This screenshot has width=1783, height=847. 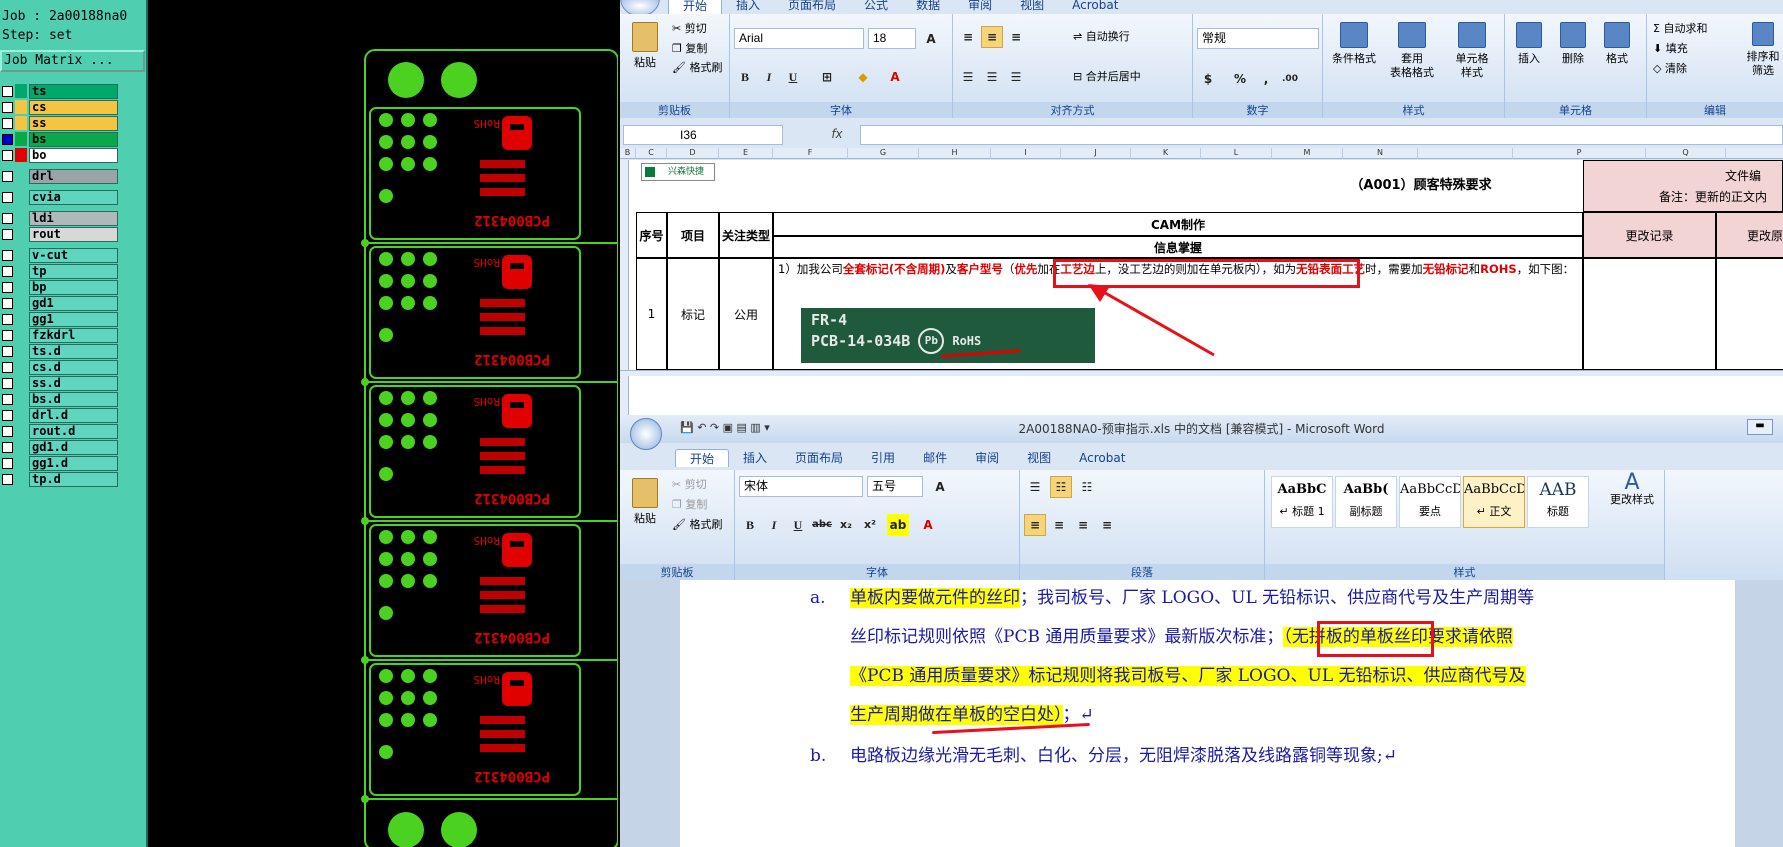 I want to click on word-tab-4: 邮件, so click(x=935, y=458).